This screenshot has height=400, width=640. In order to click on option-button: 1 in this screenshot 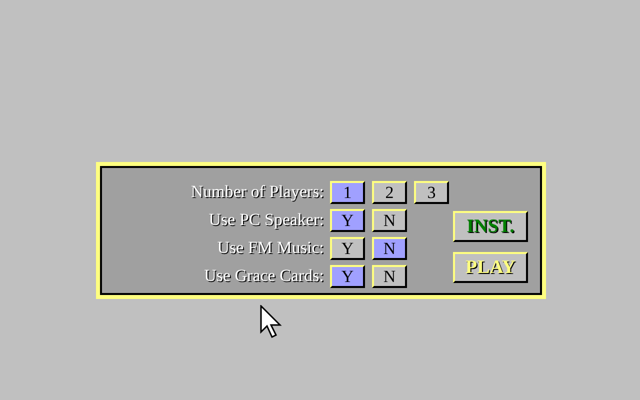, I will do `click(347, 192)`.